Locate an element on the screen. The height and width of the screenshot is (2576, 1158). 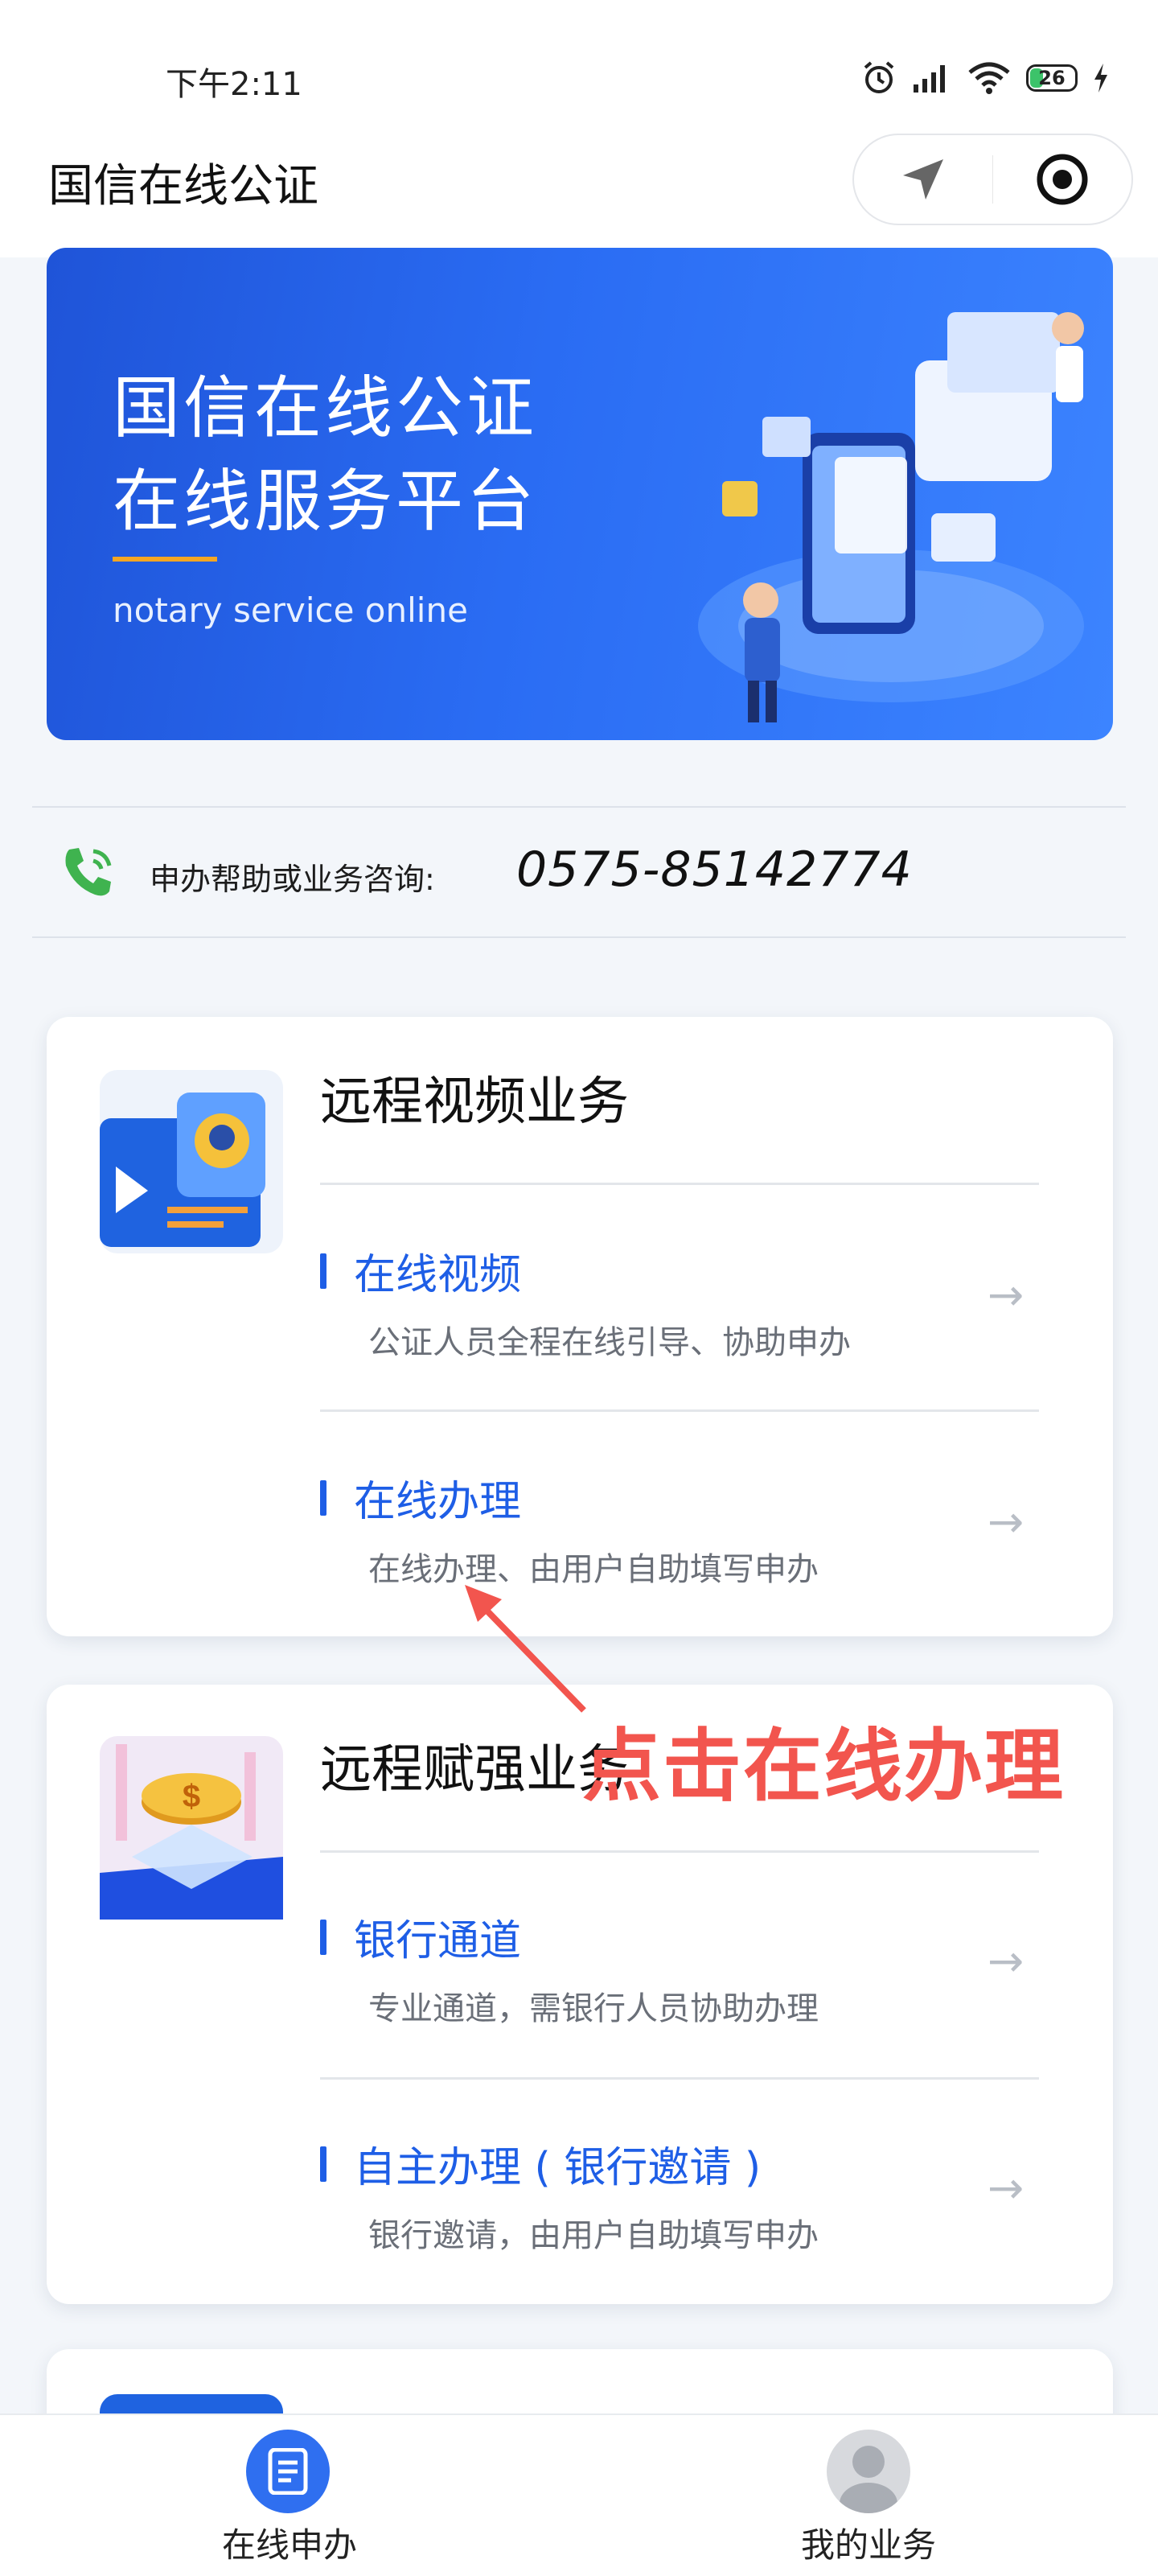
bottom-tab-bar is located at coordinates (579, 2494).